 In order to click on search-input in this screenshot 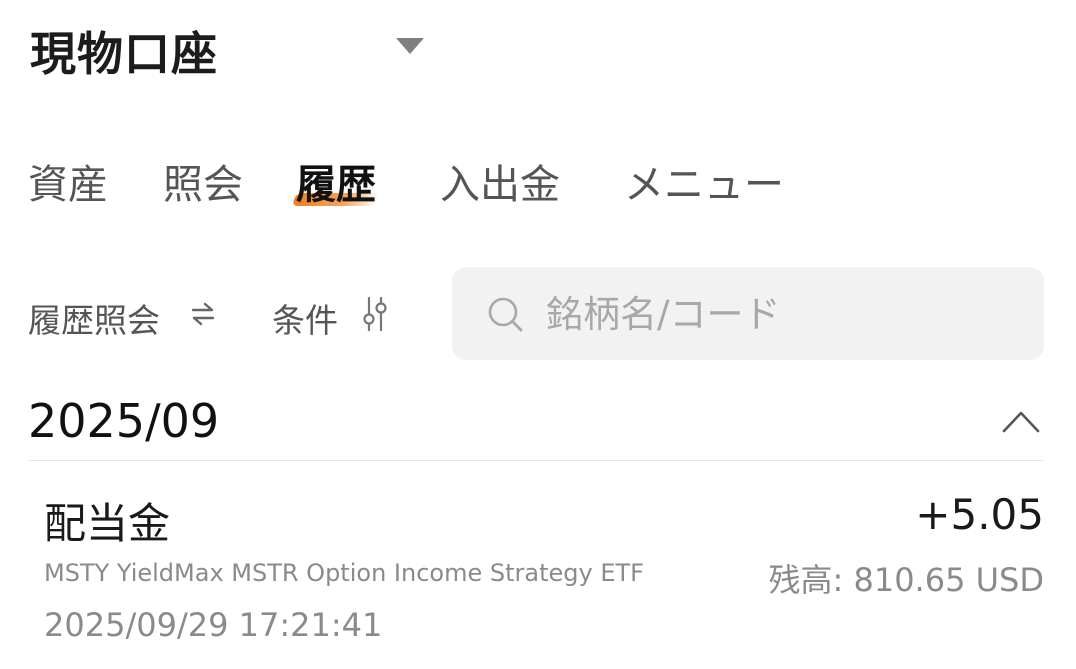, I will do `click(781, 314)`.